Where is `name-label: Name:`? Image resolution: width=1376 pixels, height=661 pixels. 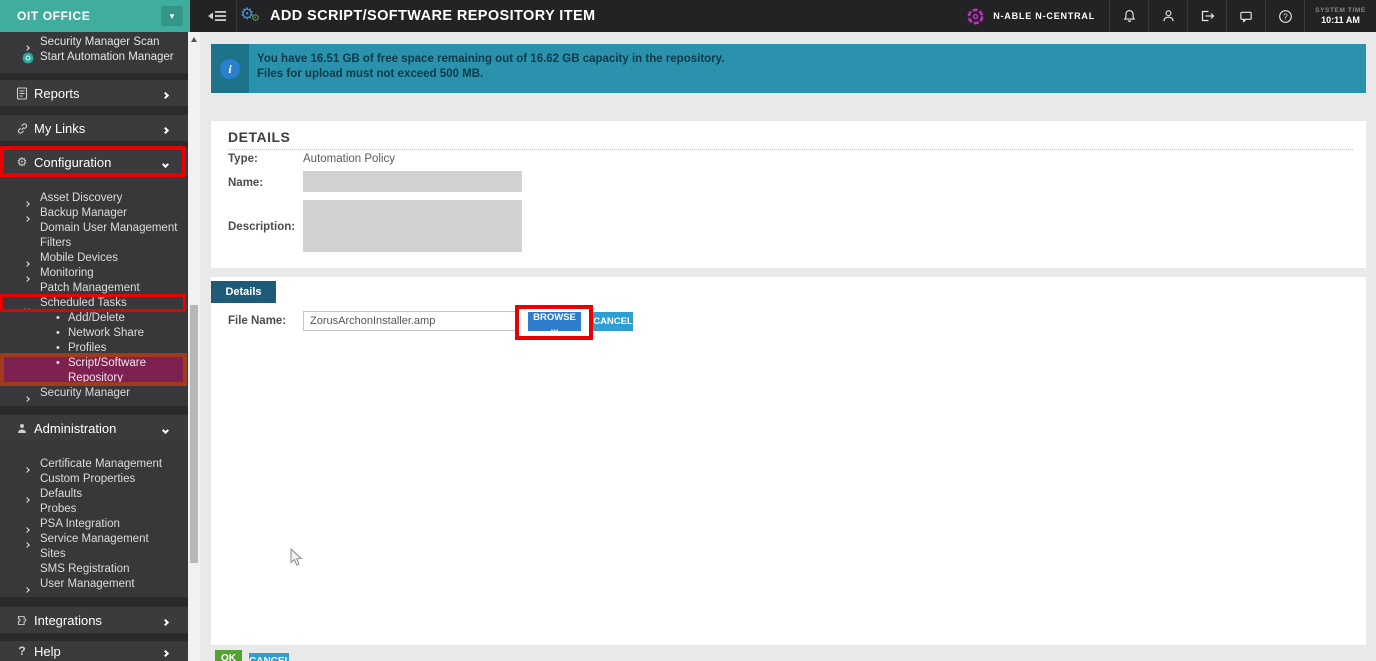 name-label: Name: is located at coordinates (246, 183).